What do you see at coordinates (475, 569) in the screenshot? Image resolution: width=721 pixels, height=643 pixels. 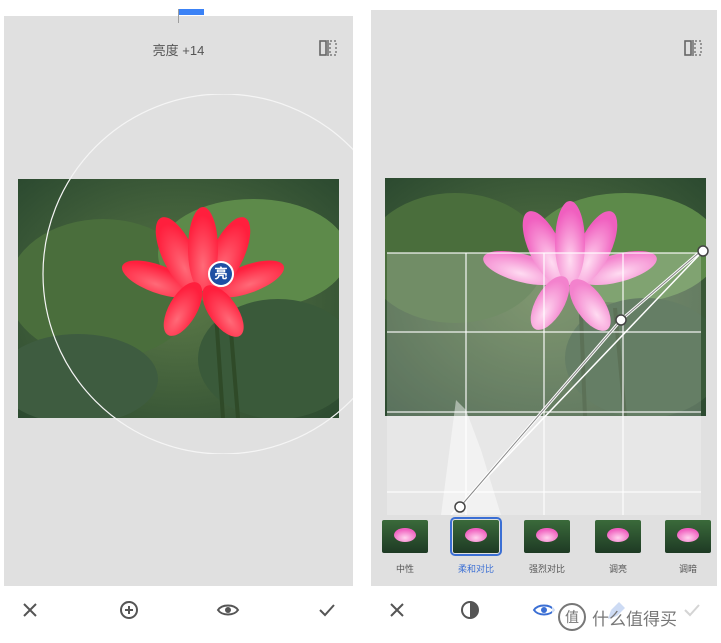 I see `style-label: 柔和对比` at bounding box center [475, 569].